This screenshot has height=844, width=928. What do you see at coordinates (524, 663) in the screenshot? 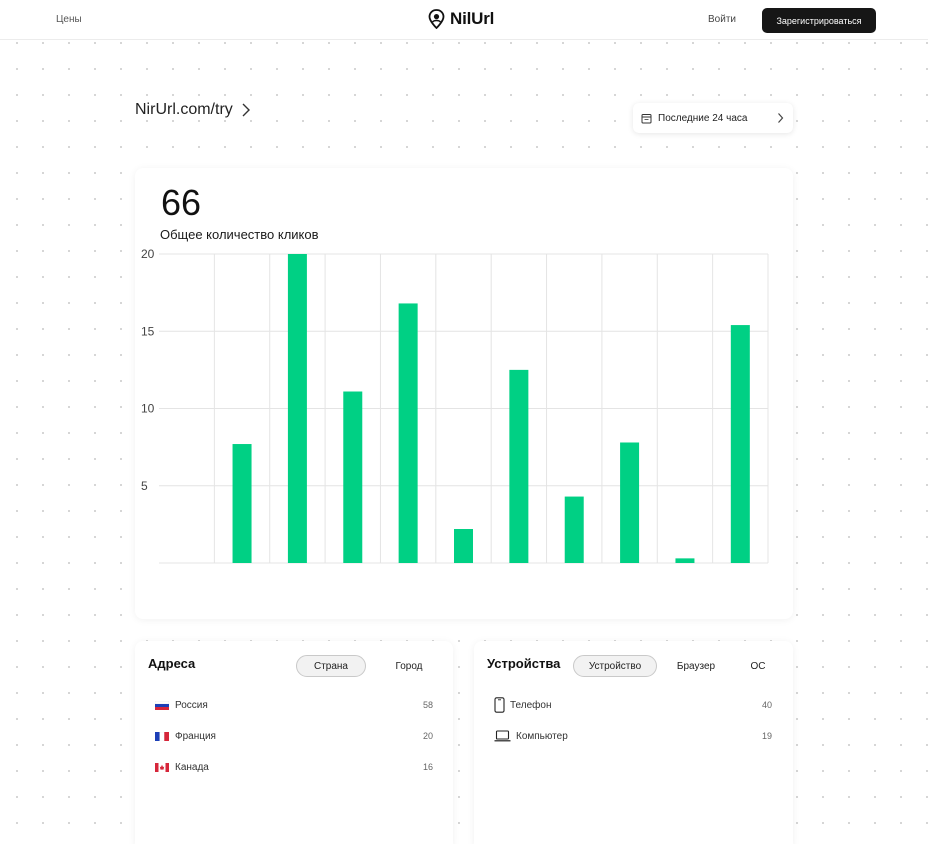
I see `devices-title: Устройства` at bounding box center [524, 663].